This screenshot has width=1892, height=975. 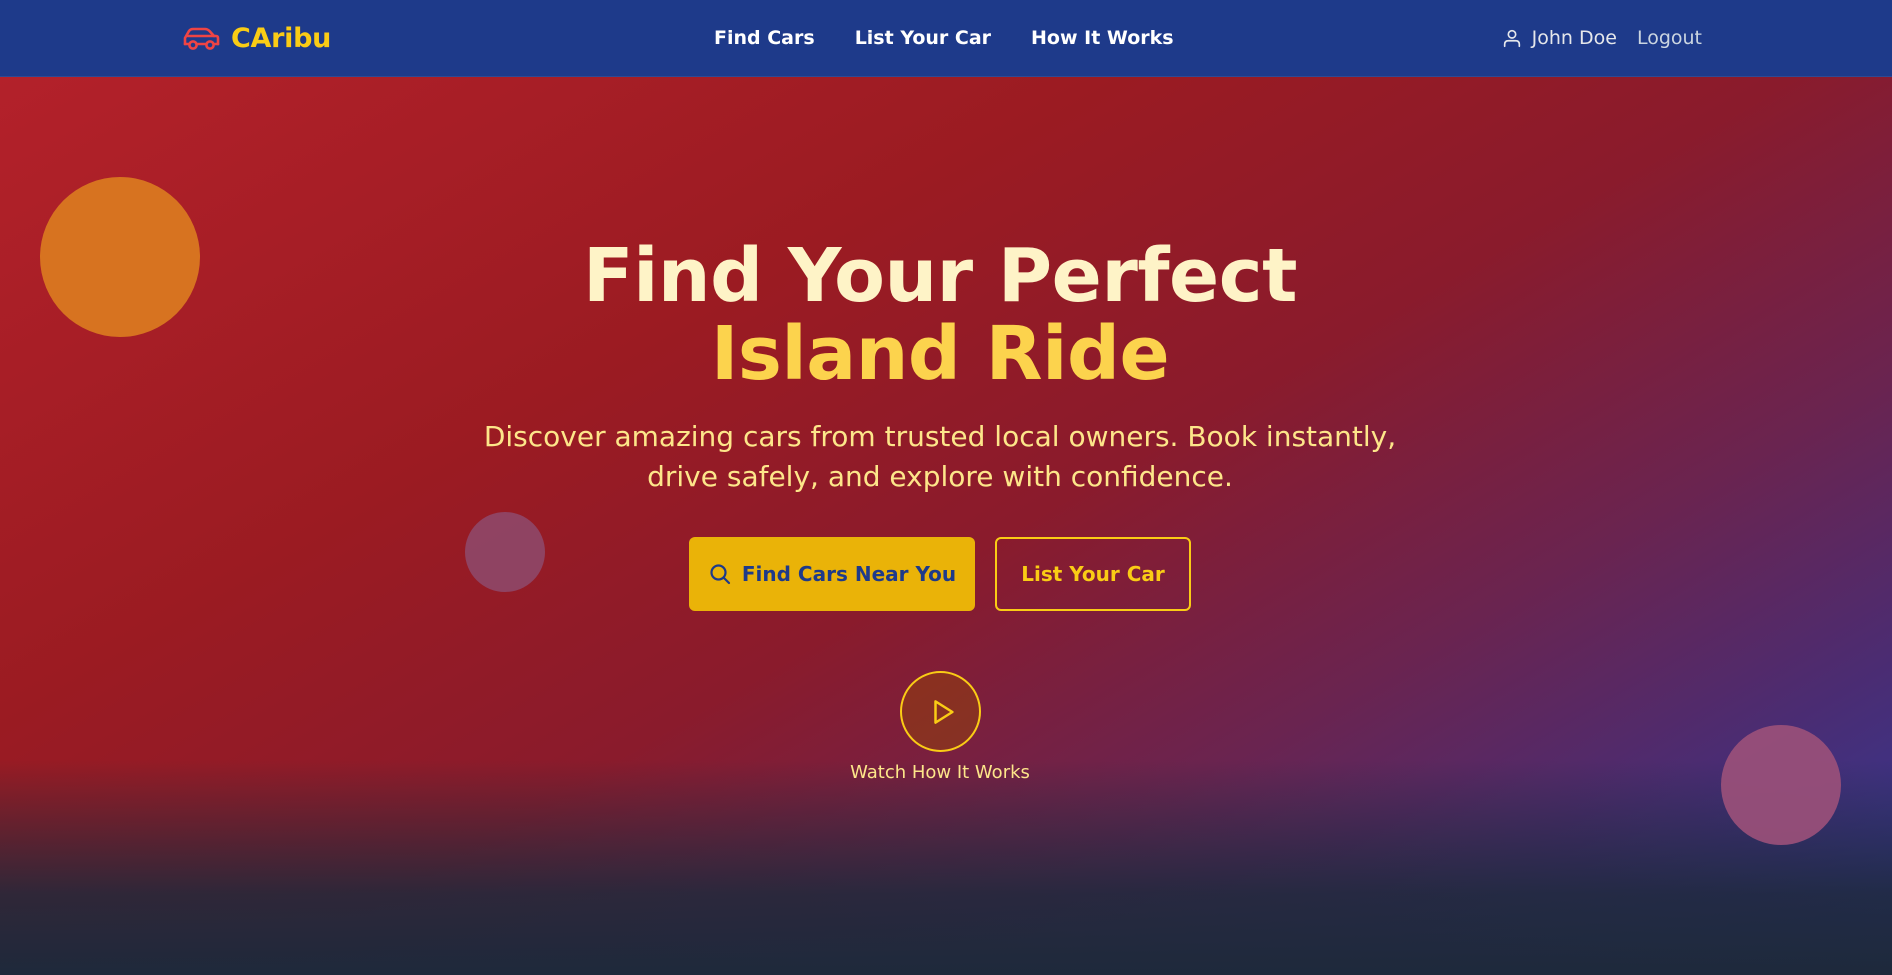 I want to click on user-name: John Doe, so click(x=1574, y=38).